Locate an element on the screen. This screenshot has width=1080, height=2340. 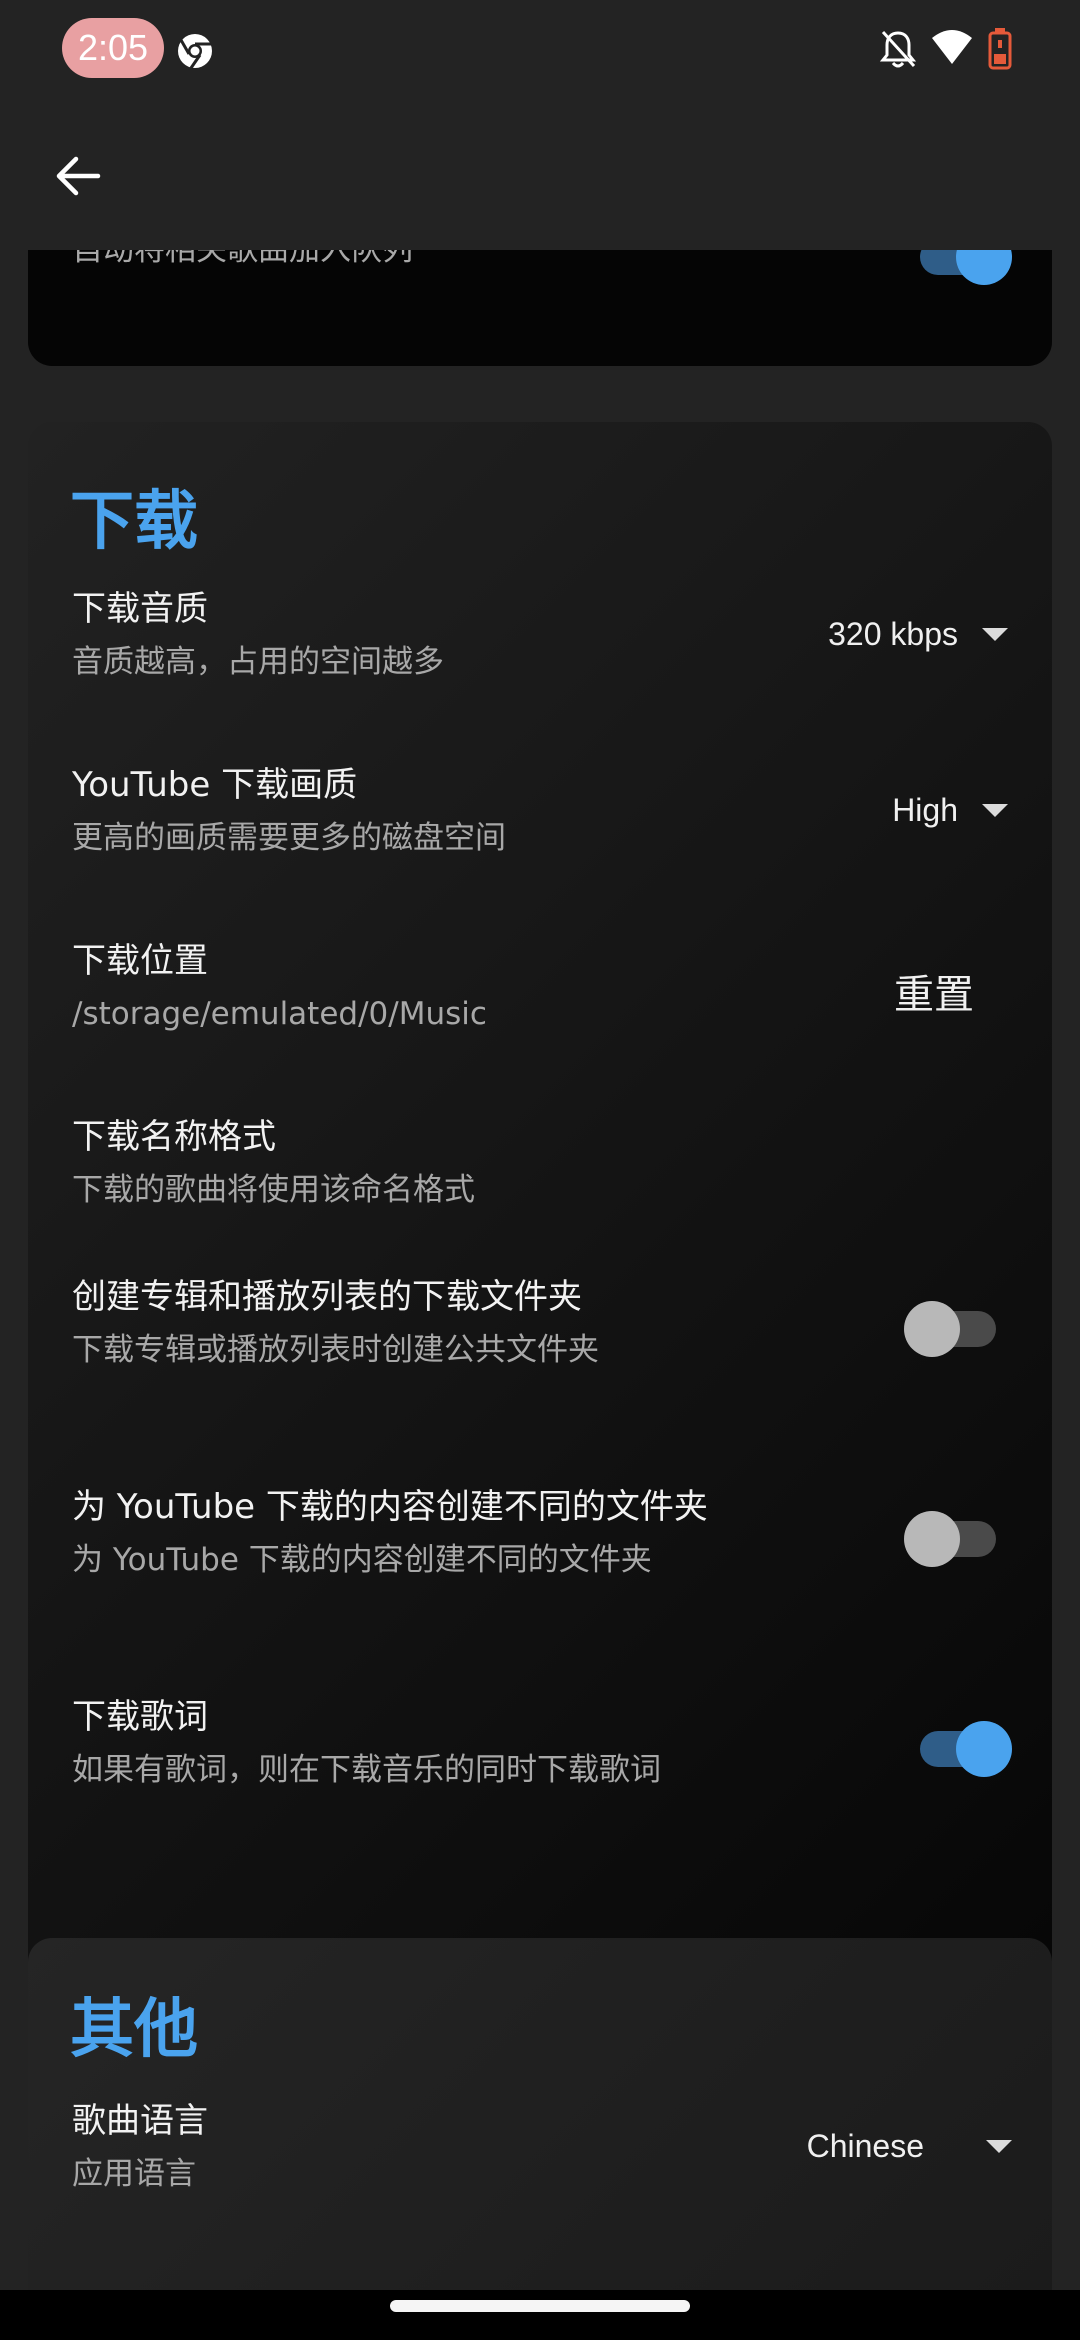
section-title-download: 下载 is located at coordinates (134, 522).